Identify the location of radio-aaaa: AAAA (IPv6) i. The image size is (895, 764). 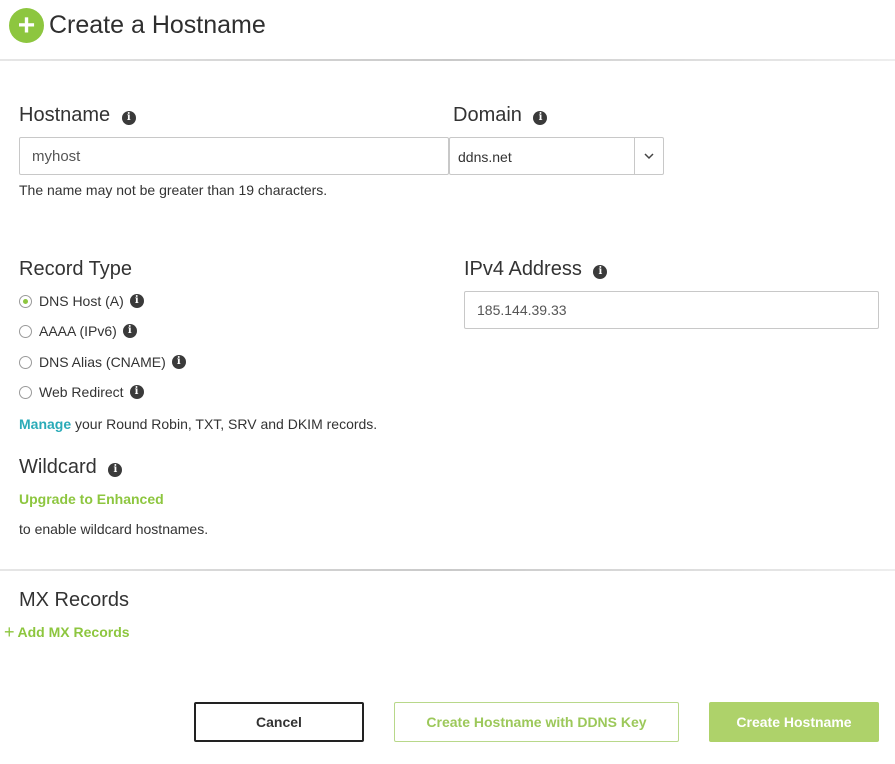
(78, 331).